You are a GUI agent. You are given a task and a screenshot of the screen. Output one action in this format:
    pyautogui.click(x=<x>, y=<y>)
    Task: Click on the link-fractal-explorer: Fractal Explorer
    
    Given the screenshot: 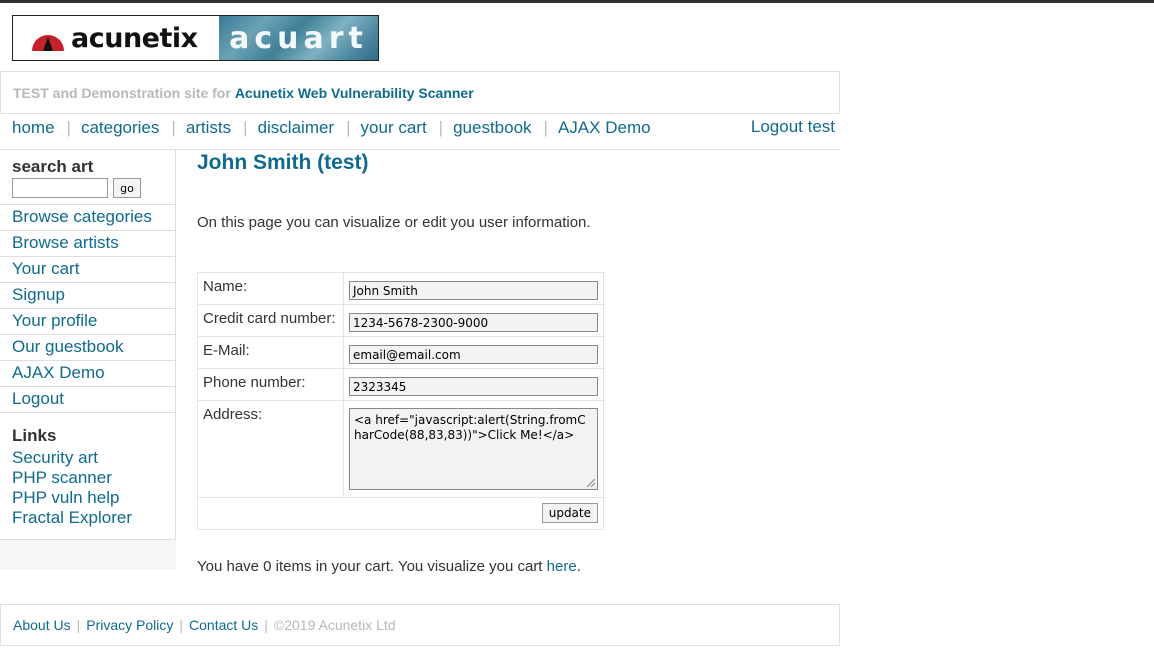 What is the action you would take?
    pyautogui.click(x=72, y=518)
    